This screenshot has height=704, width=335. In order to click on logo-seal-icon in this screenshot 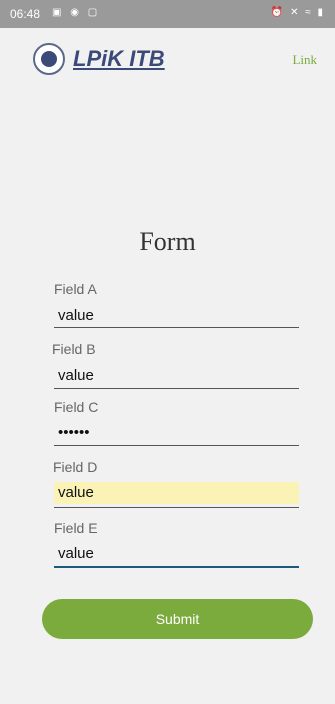, I will do `click(49, 59)`.